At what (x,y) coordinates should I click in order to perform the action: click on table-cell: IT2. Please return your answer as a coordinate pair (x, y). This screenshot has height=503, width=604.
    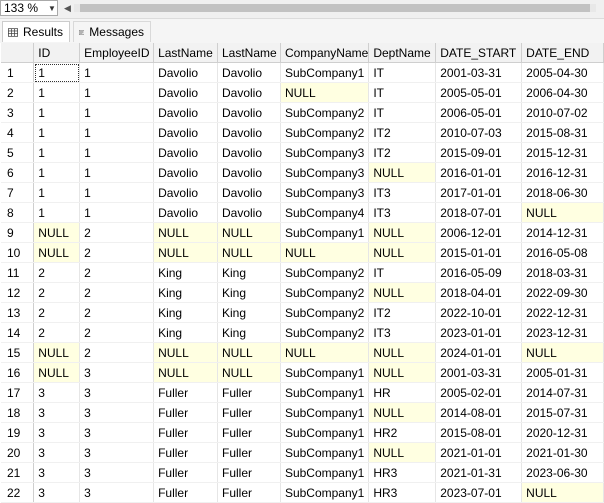
    Looking at the image, I should click on (402, 132).